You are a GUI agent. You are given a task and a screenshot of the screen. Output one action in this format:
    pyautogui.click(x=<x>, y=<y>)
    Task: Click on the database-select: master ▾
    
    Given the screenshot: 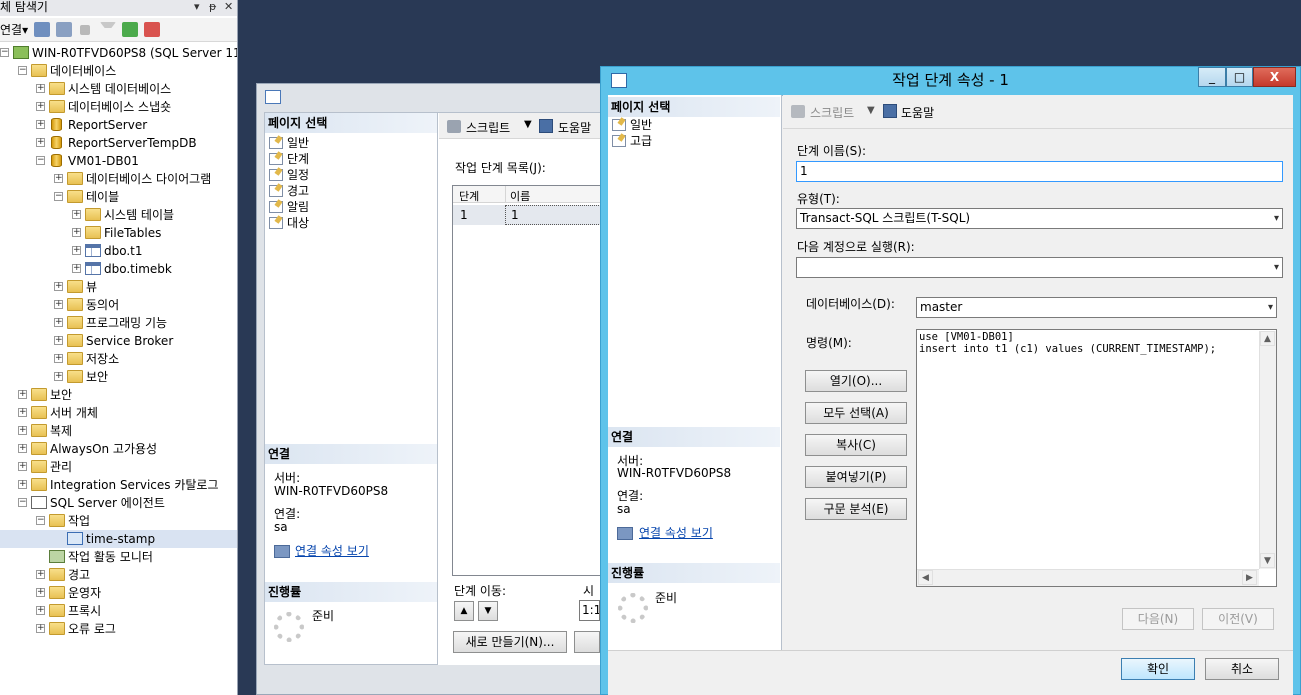 What is the action you would take?
    pyautogui.click(x=1096, y=307)
    